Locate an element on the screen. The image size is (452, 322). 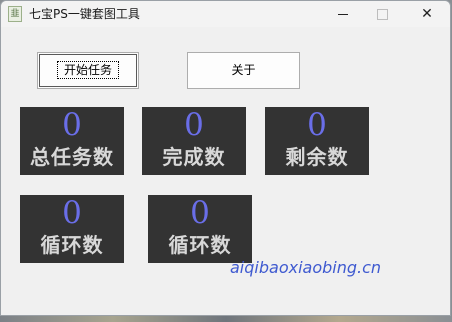
stat-completed: 0 完成数 is located at coordinates (194, 141).